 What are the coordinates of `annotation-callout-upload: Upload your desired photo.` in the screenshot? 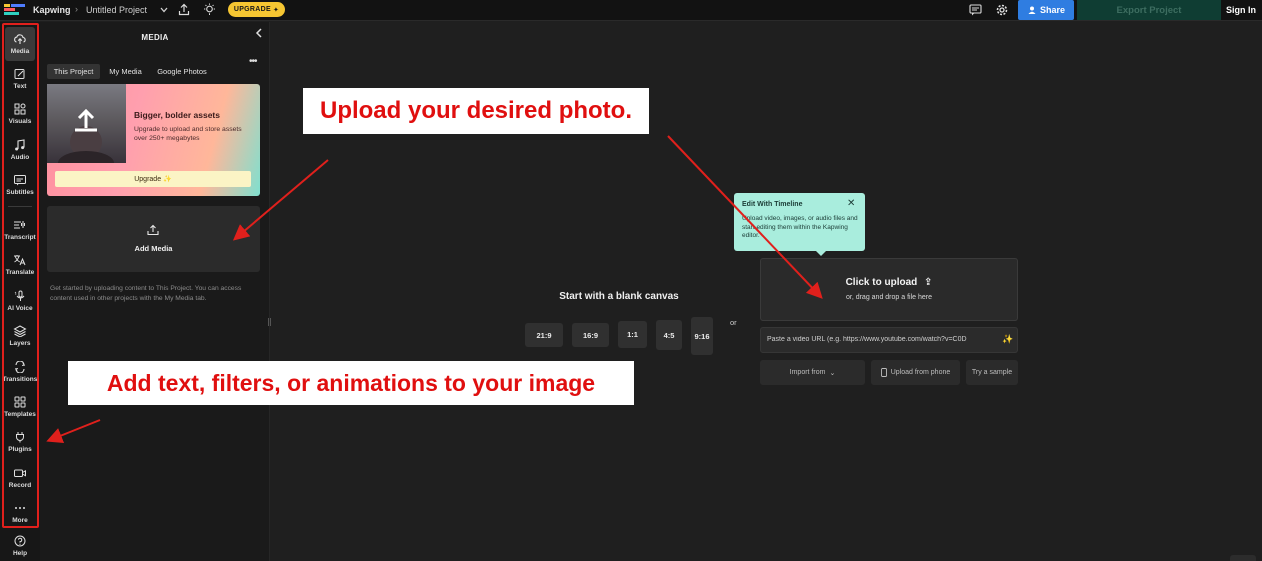 It's located at (476, 111).